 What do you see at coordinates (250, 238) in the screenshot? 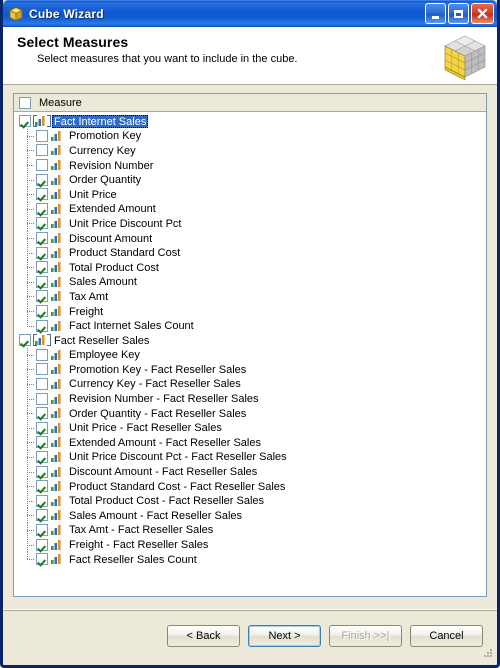
I see `tree-item-row: Discount Amount` at bounding box center [250, 238].